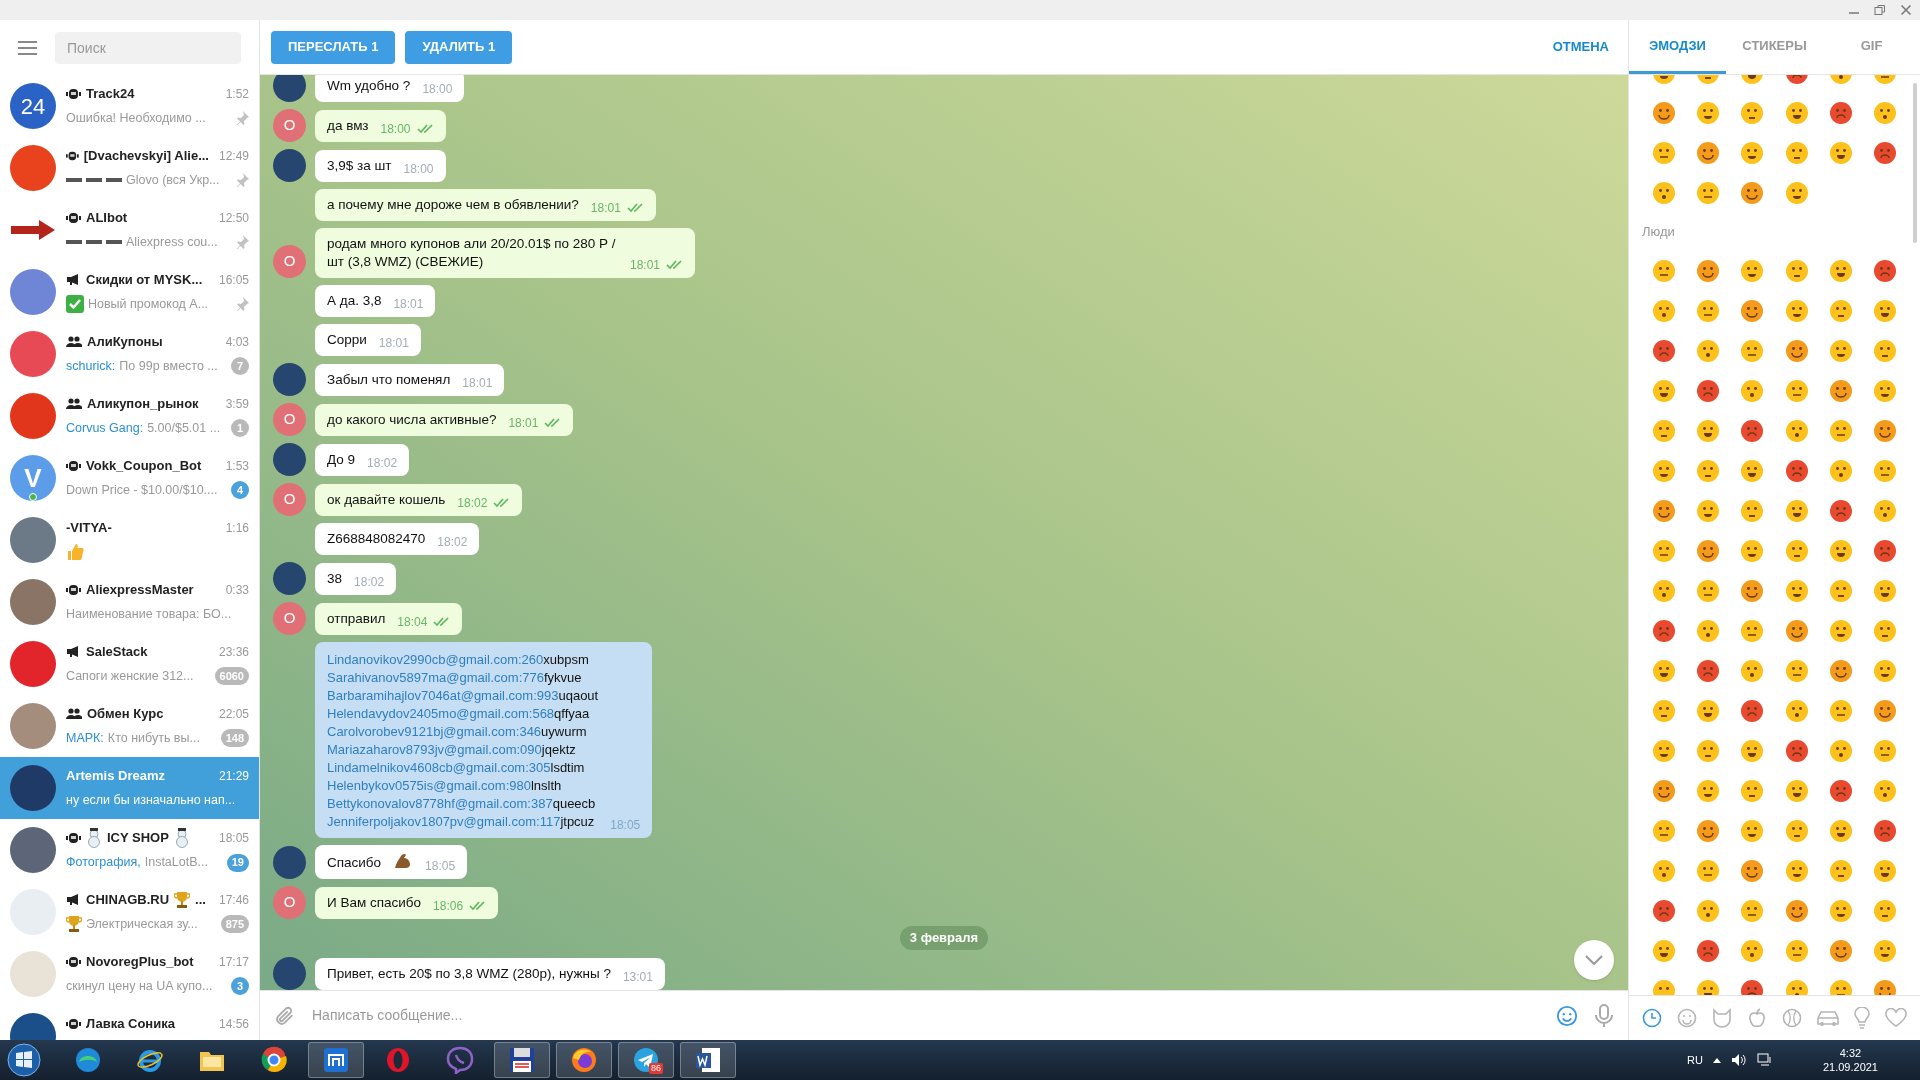 This screenshot has width=1920, height=1080. Describe the element at coordinates (27, 47) in the screenshot. I see `menu-icon` at that location.